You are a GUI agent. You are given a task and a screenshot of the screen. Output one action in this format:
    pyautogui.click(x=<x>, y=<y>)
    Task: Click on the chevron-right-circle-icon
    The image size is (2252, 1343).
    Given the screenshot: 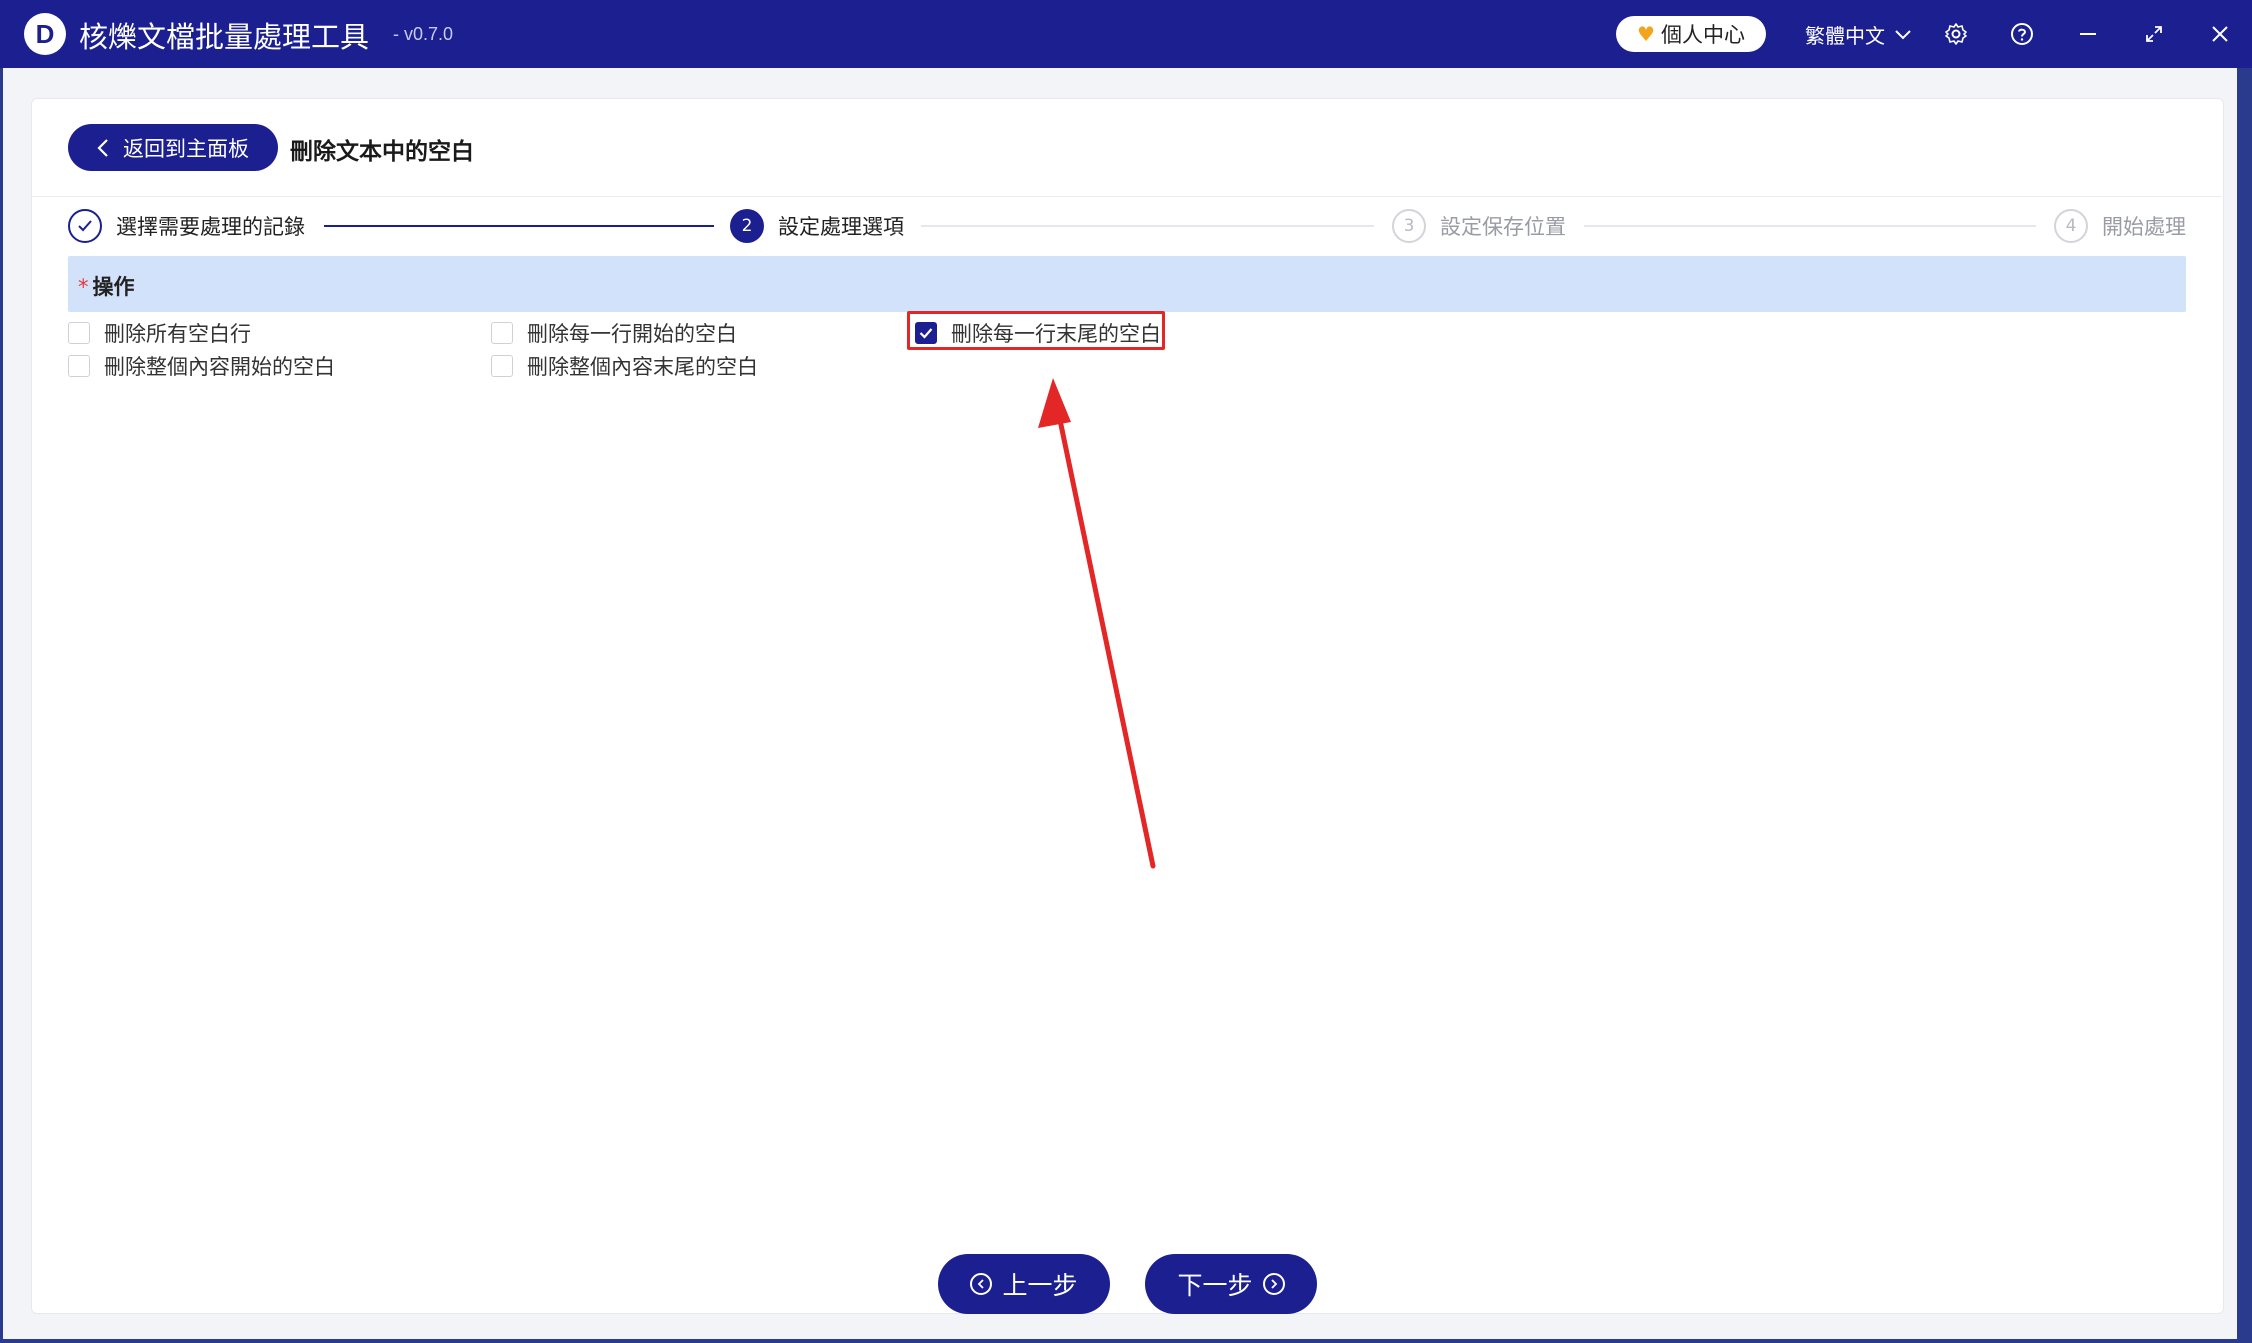 What is the action you would take?
    pyautogui.click(x=1273, y=1284)
    